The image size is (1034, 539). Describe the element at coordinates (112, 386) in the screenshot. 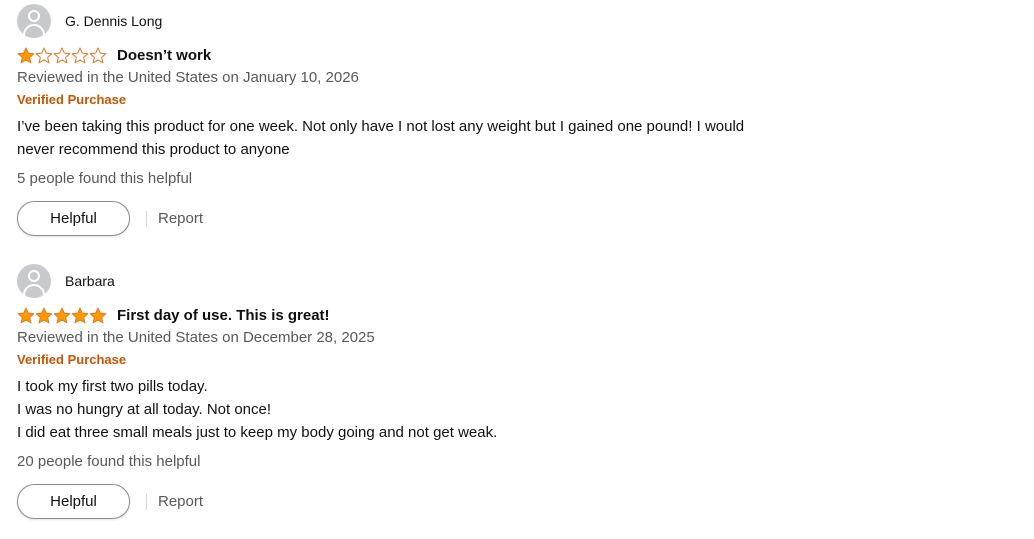

I see `review-body-line: I took my first two pills today.` at that location.